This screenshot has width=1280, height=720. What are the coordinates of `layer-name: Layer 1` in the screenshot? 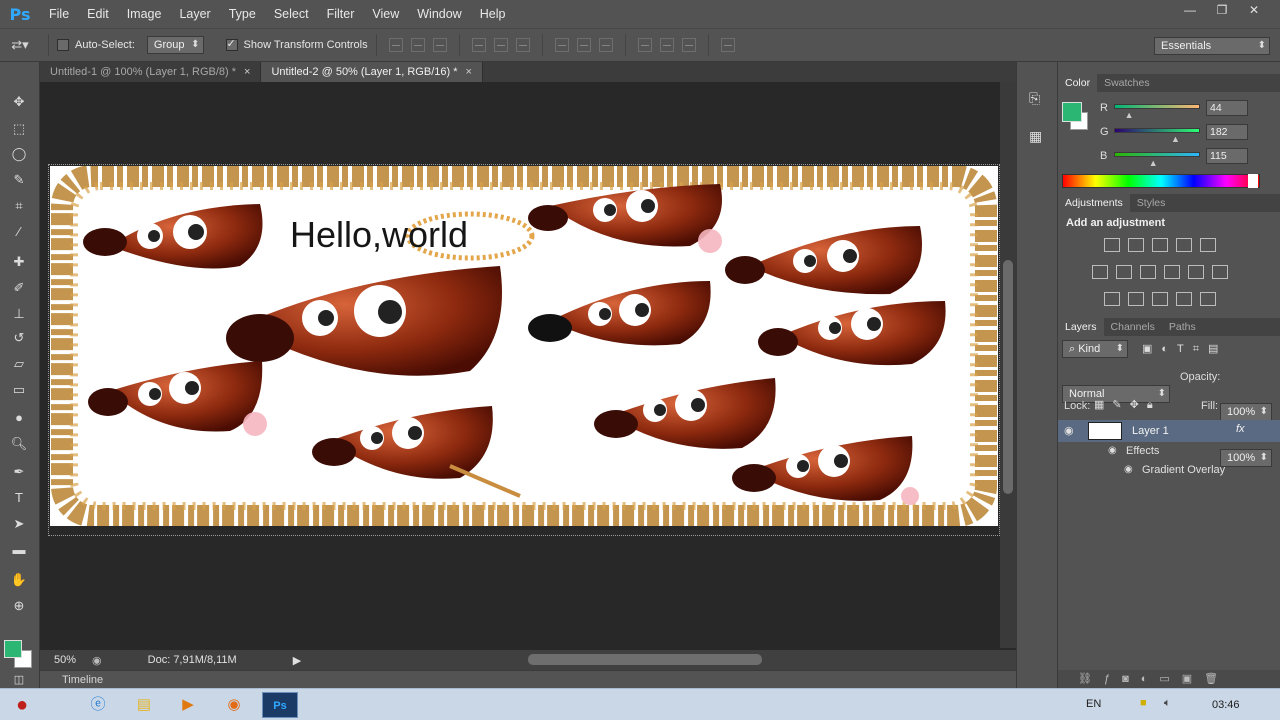 It's located at (1150, 431).